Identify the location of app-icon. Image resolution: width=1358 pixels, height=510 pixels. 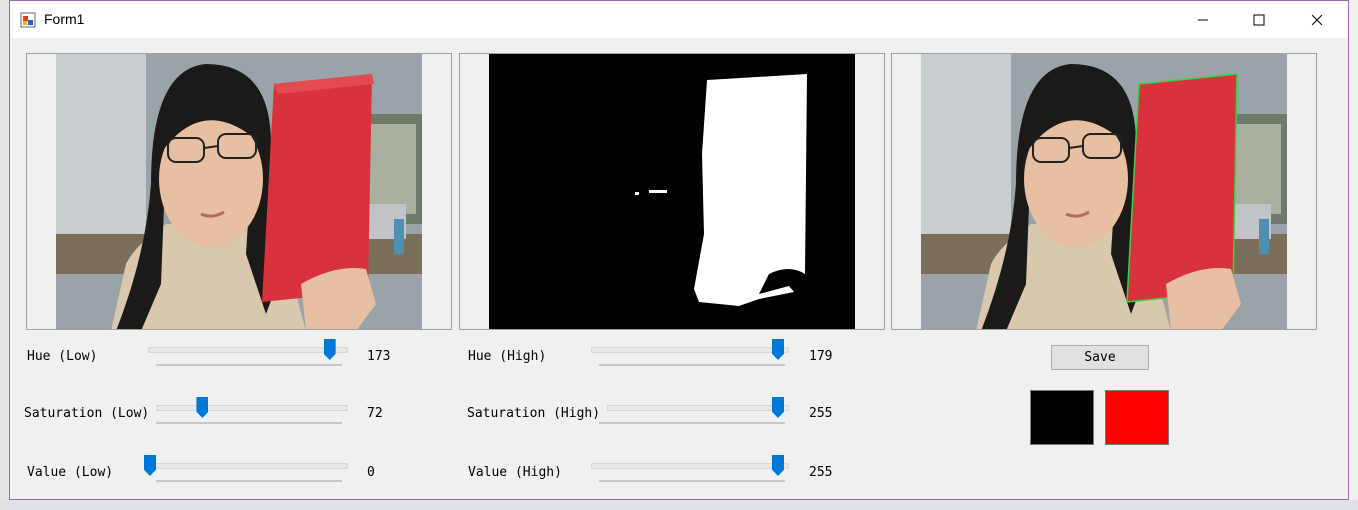
(28, 20).